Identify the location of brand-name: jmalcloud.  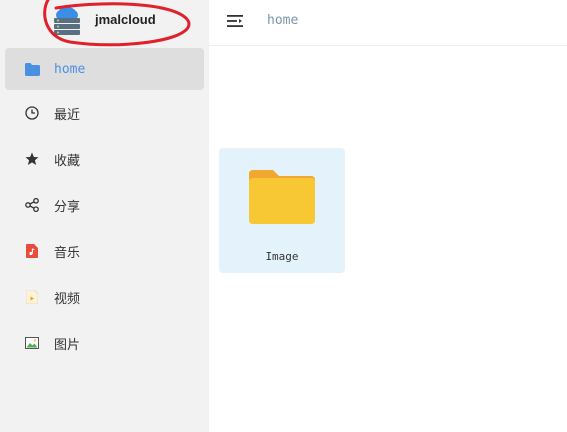
(125, 19).